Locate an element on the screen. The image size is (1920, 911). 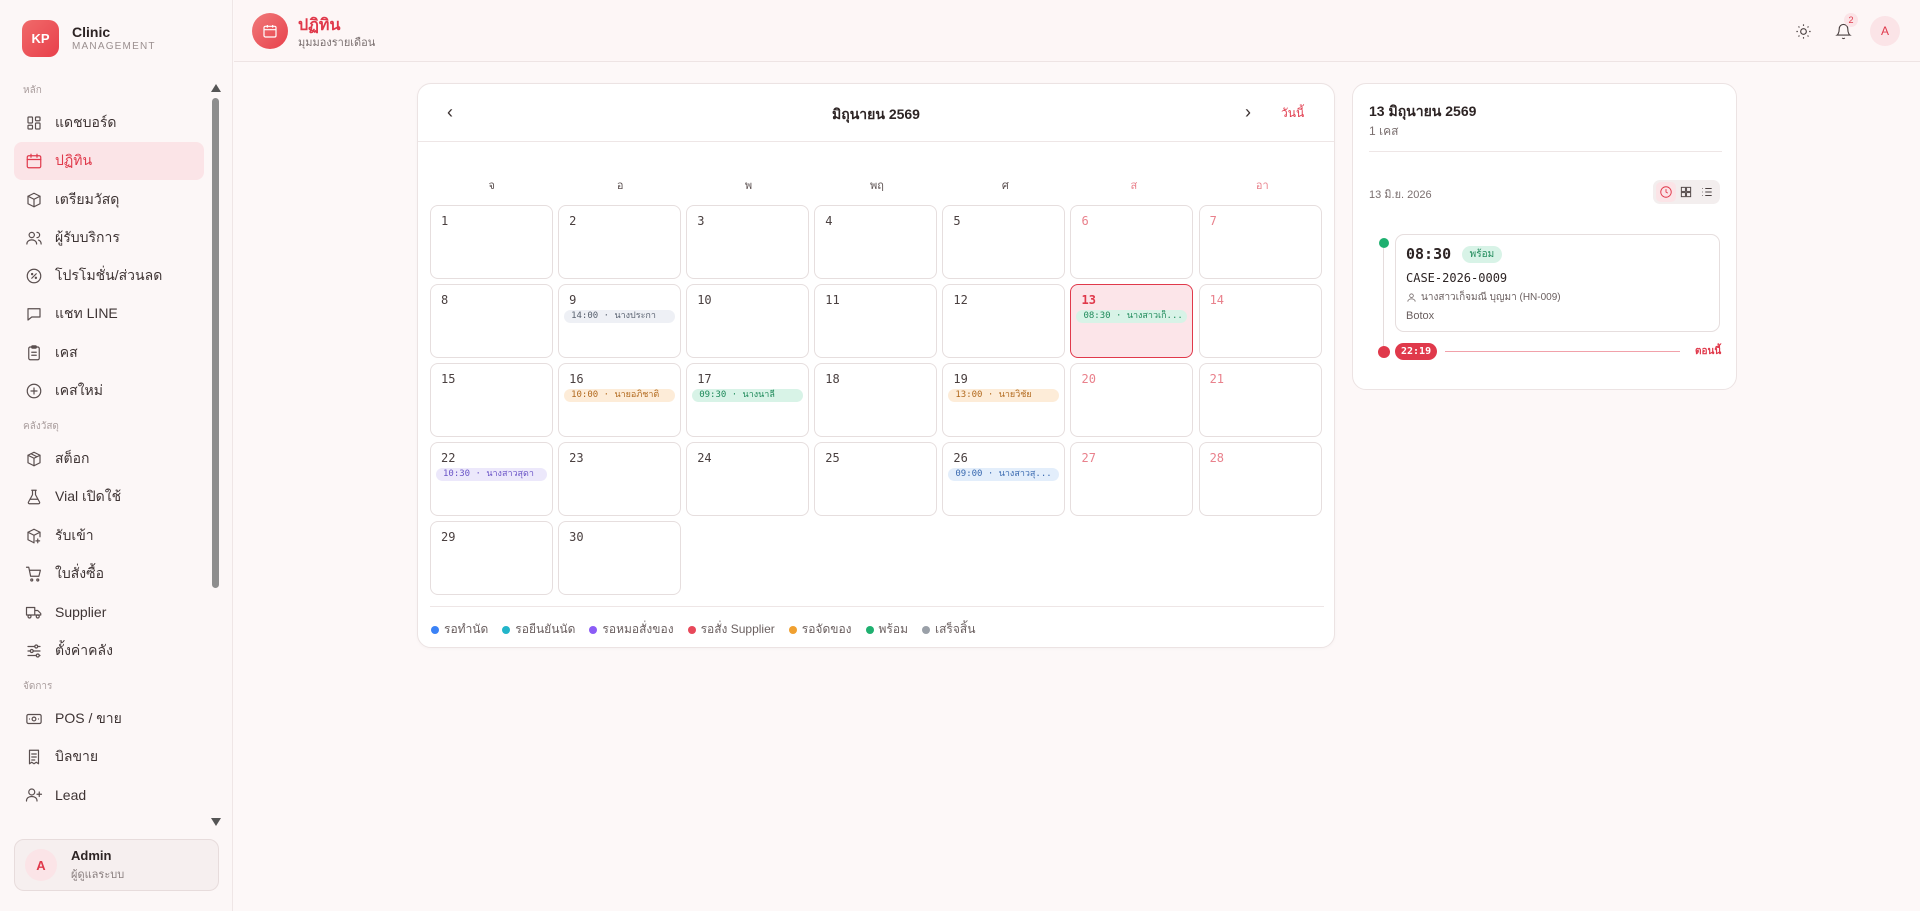
sidebar-item: แชท LINE is located at coordinates (109, 314).